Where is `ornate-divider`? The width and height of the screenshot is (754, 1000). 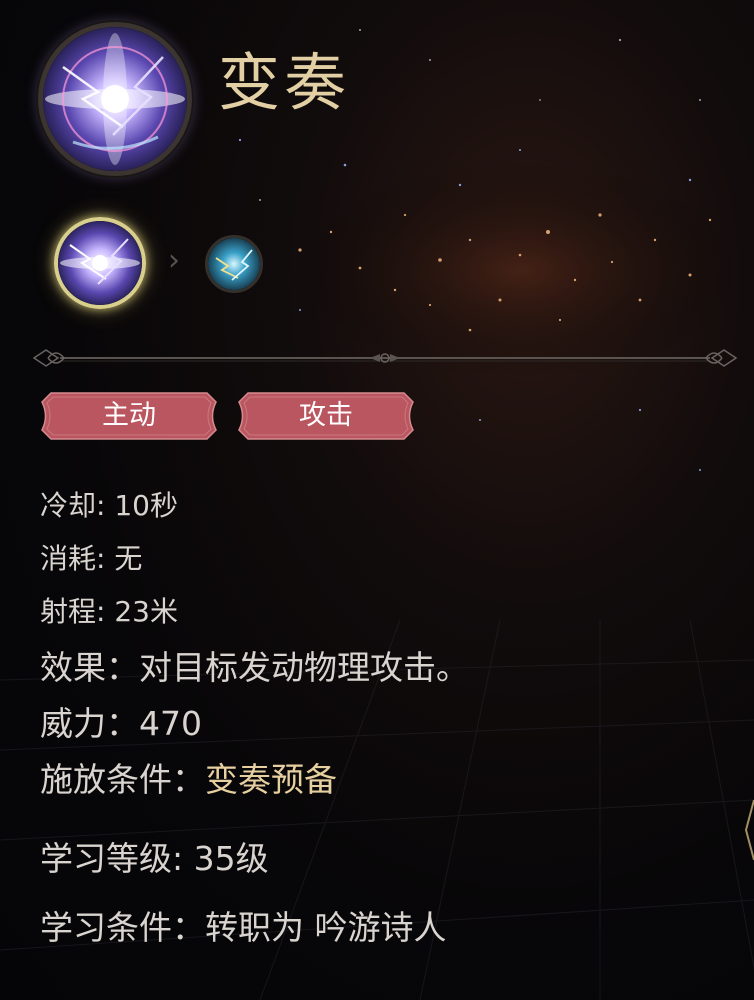
ornate-divider is located at coordinates (385, 358).